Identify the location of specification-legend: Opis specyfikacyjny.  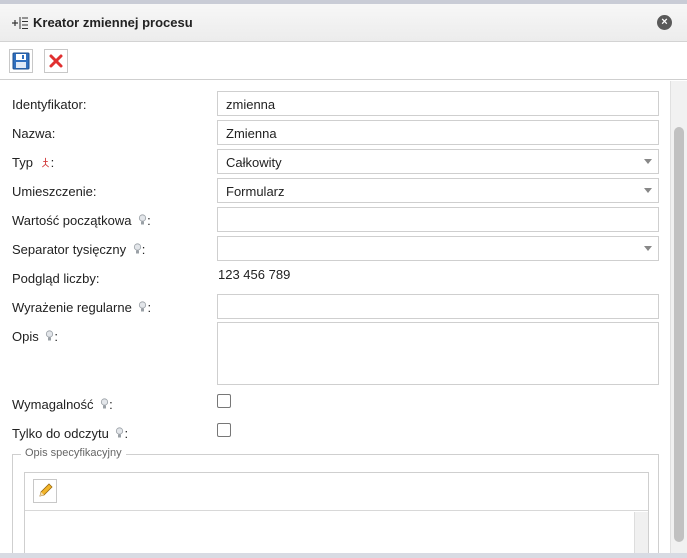
(73, 453).